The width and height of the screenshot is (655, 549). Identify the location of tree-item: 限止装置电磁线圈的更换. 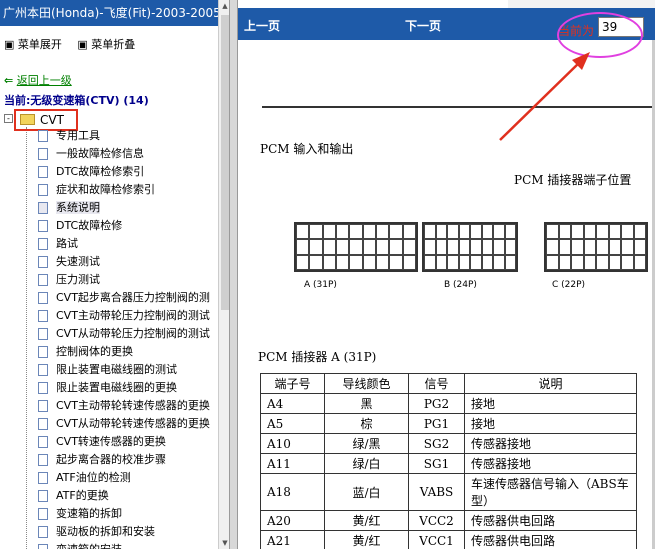
(127, 388).